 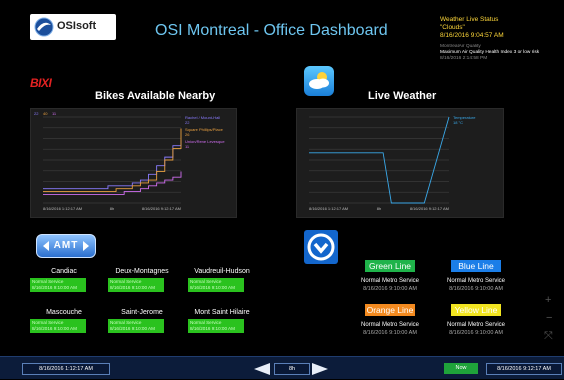 What do you see at coordinates (524, 369) in the screenshot?
I see `end-time-field: 8/16/2016 9:12:17 AM` at bounding box center [524, 369].